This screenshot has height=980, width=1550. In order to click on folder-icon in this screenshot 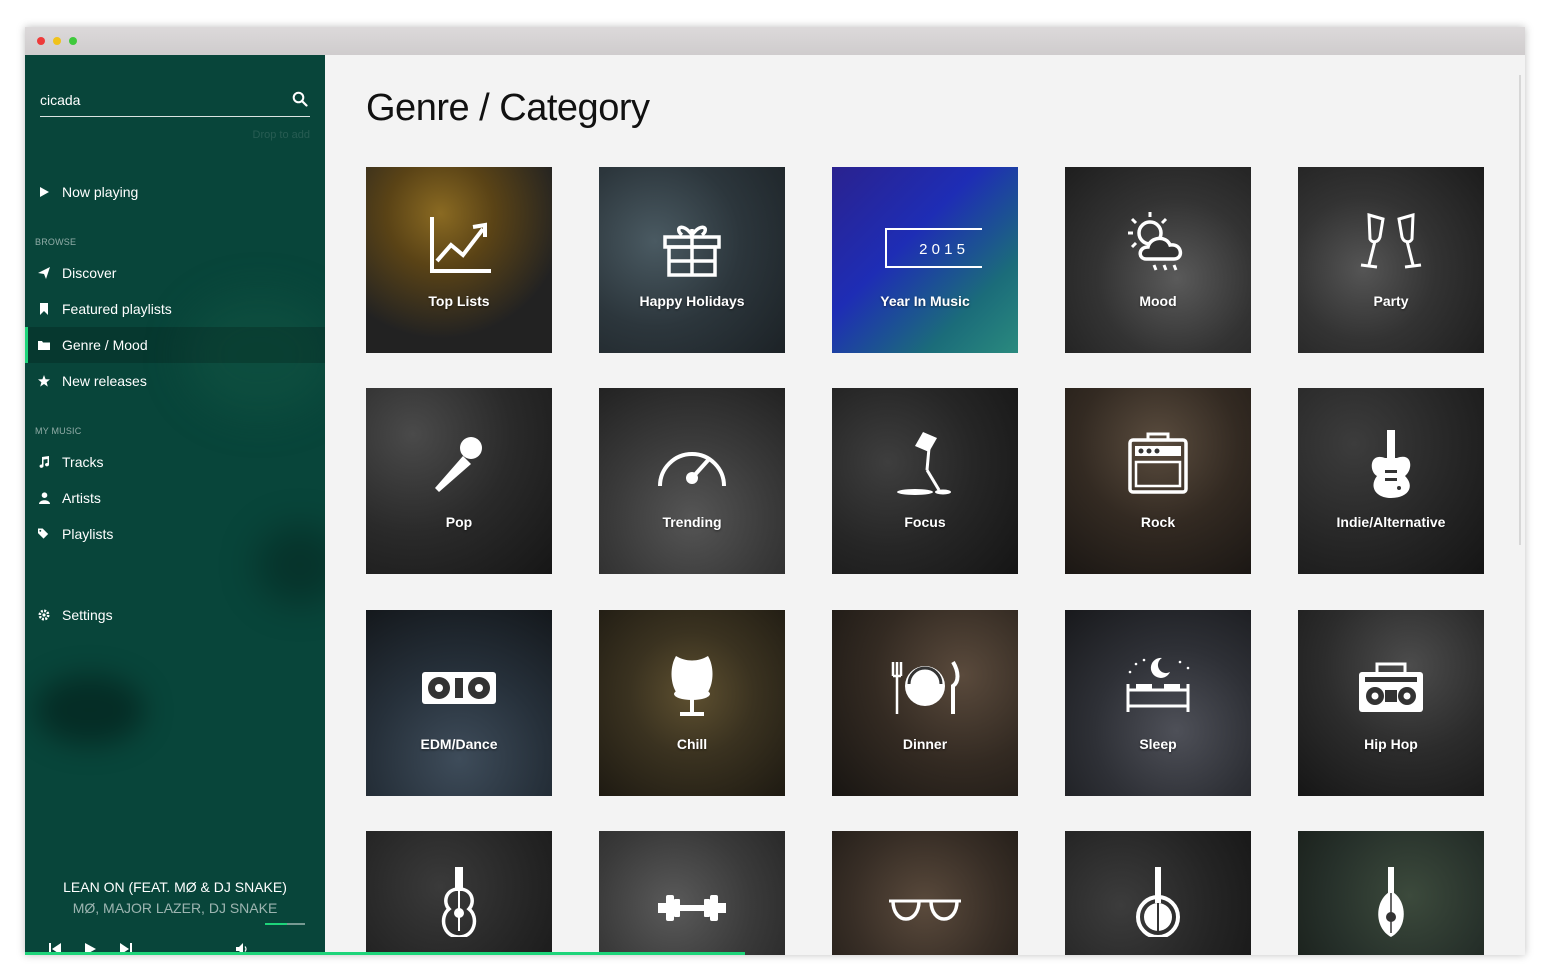, I will do `click(44, 345)`.